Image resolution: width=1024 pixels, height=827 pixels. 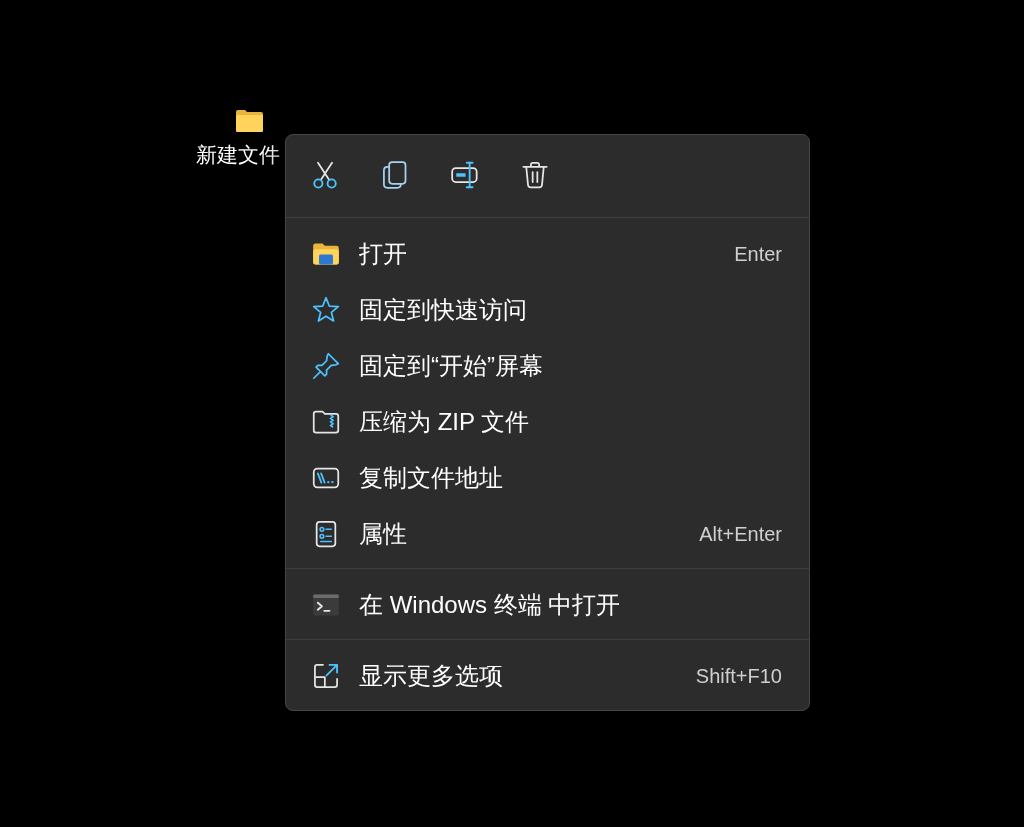 I want to click on trash-icon, so click(x=535, y=175).